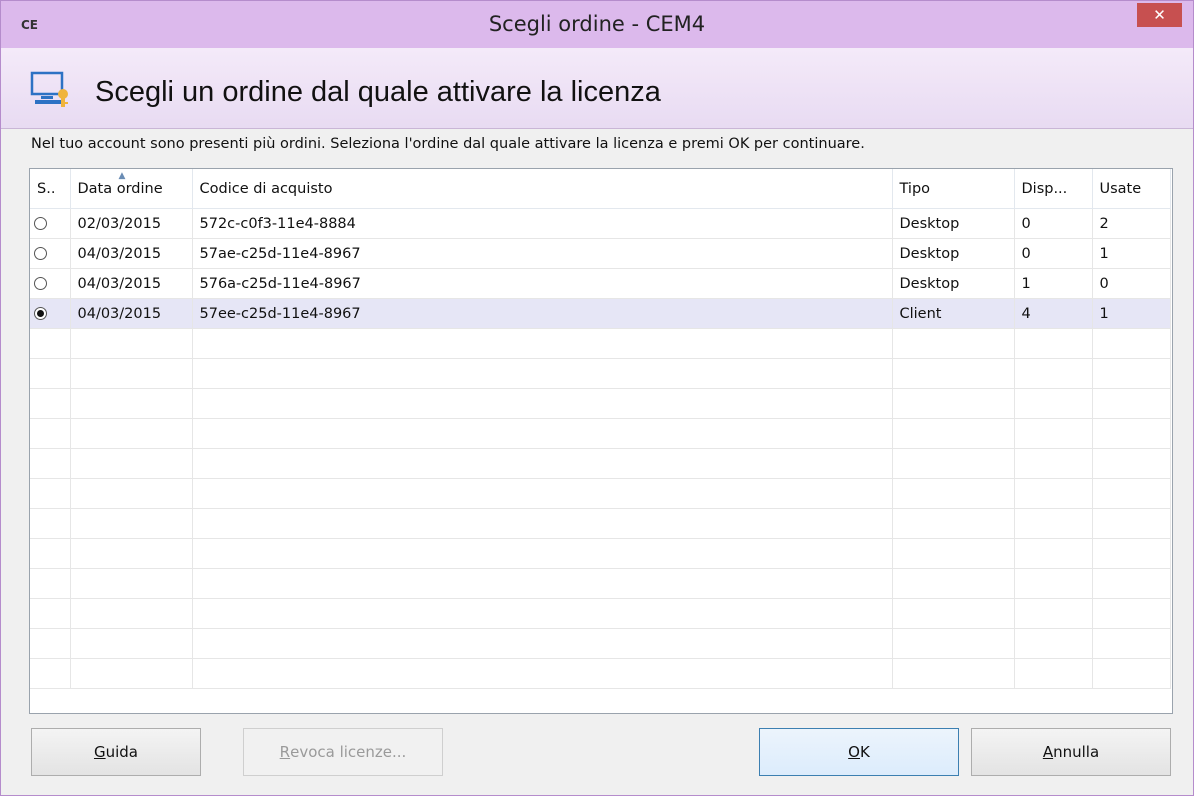 The image size is (1194, 796). Describe the element at coordinates (122, 176) in the screenshot. I see `sort-ascending-icon: ▲` at that location.